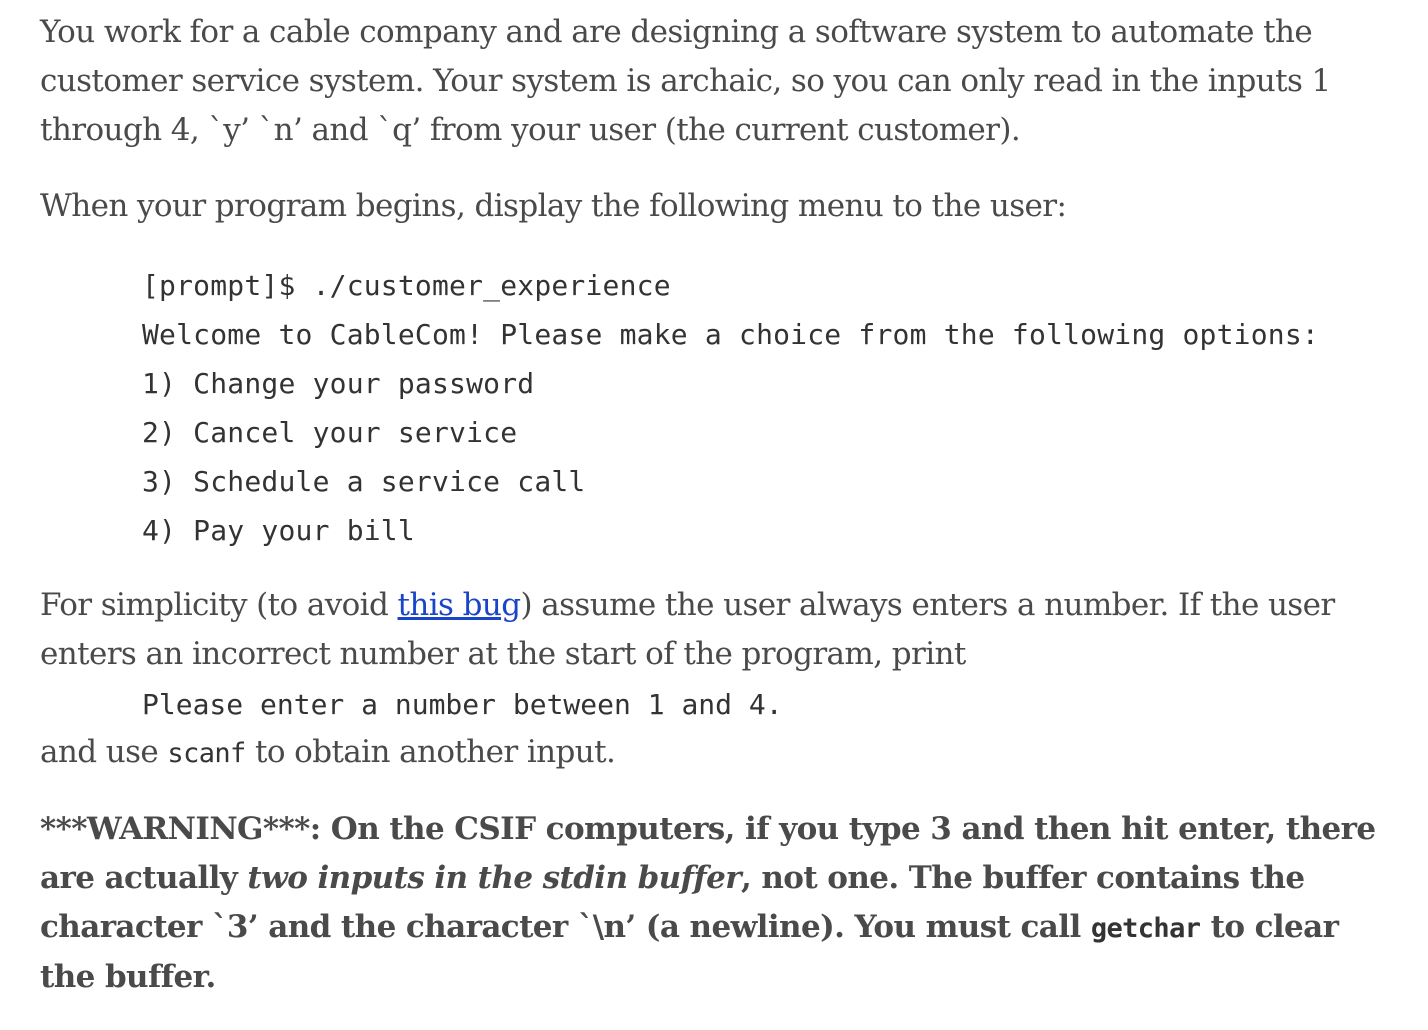 The image size is (1428, 1030). Describe the element at coordinates (494, 878) in the screenshot. I see `warning-emphasis: two inputs in the stdin buffer` at that location.